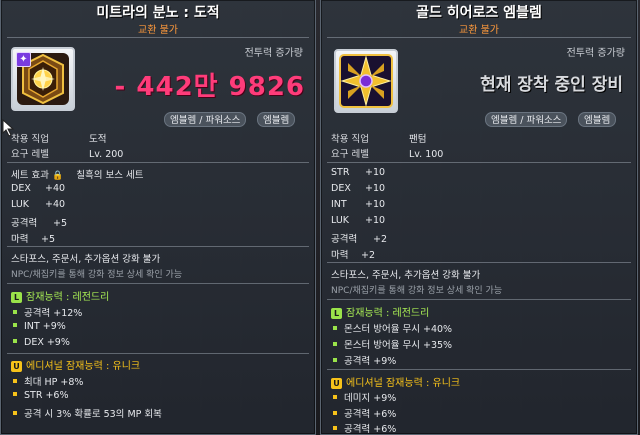 The height and width of the screenshot is (435, 640). Describe the element at coordinates (106, 154) in the screenshot. I see `req-level: Lv. 200` at that location.